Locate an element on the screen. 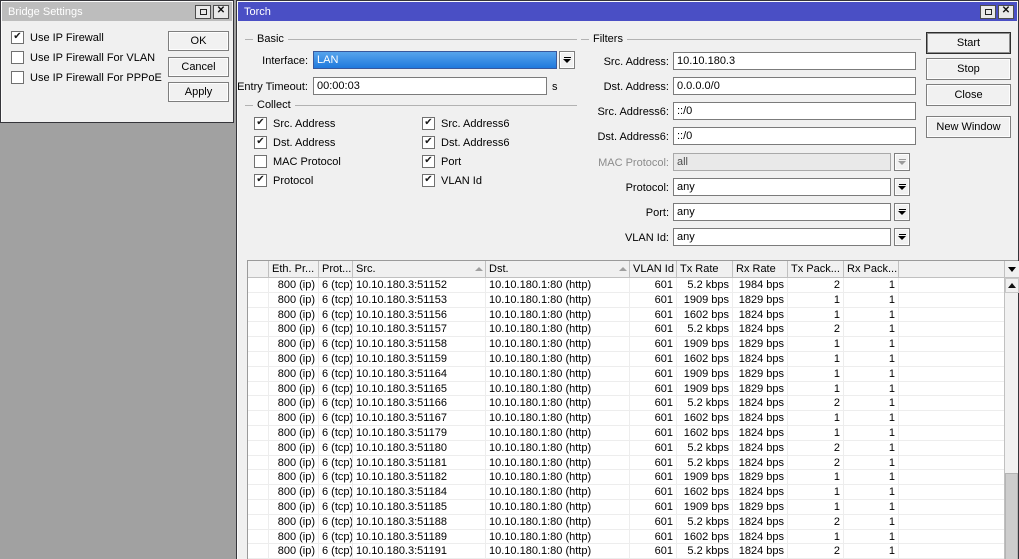 The width and height of the screenshot is (1019, 559). column-header-src-: Src. is located at coordinates (419, 269).